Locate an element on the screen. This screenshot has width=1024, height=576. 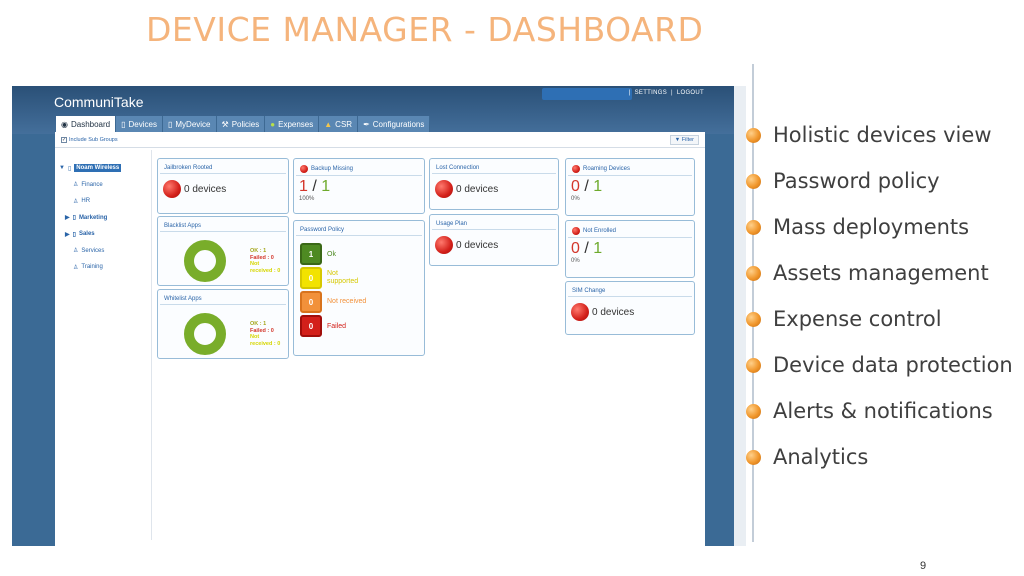
feature-item: Password policy is located at coordinates (879, 181).